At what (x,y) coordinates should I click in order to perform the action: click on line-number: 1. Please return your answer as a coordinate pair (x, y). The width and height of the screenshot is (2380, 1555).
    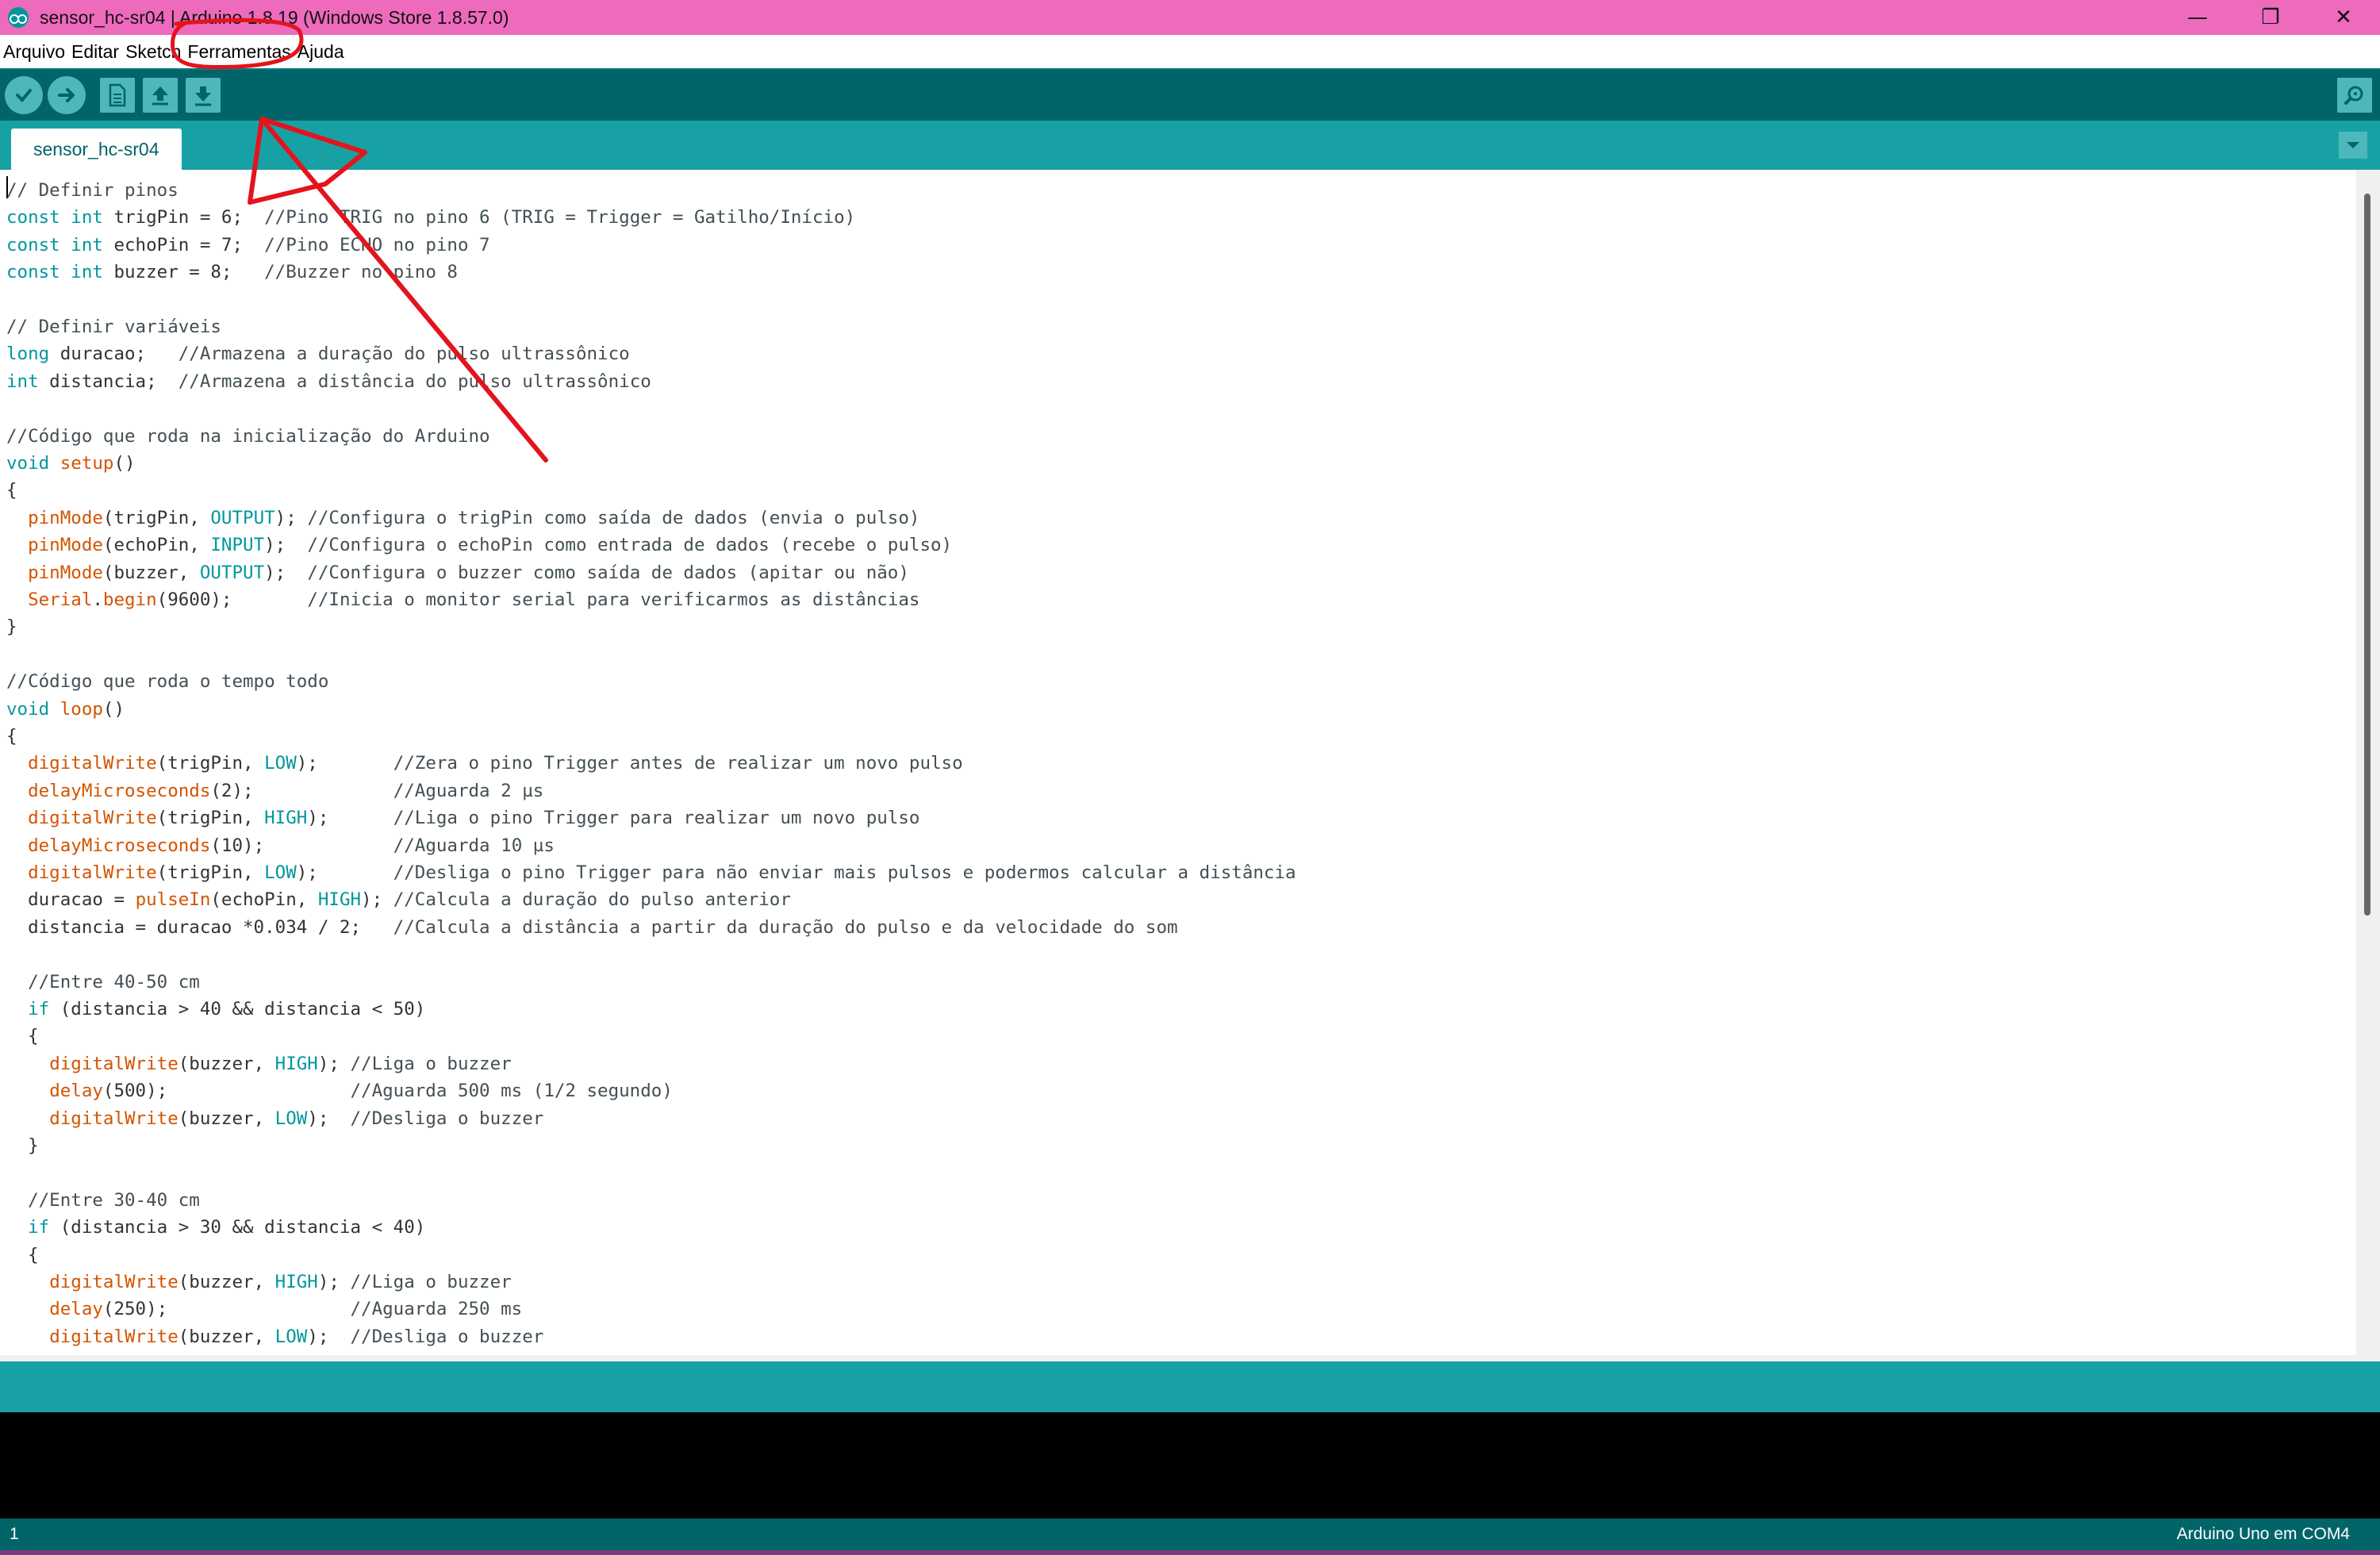
    Looking at the image, I should click on (14, 1534).